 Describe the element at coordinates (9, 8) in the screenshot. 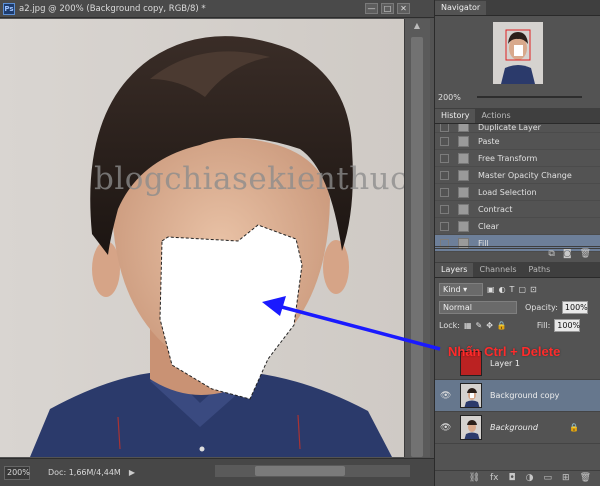

I see `photoshop-icon: Ps` at that location.